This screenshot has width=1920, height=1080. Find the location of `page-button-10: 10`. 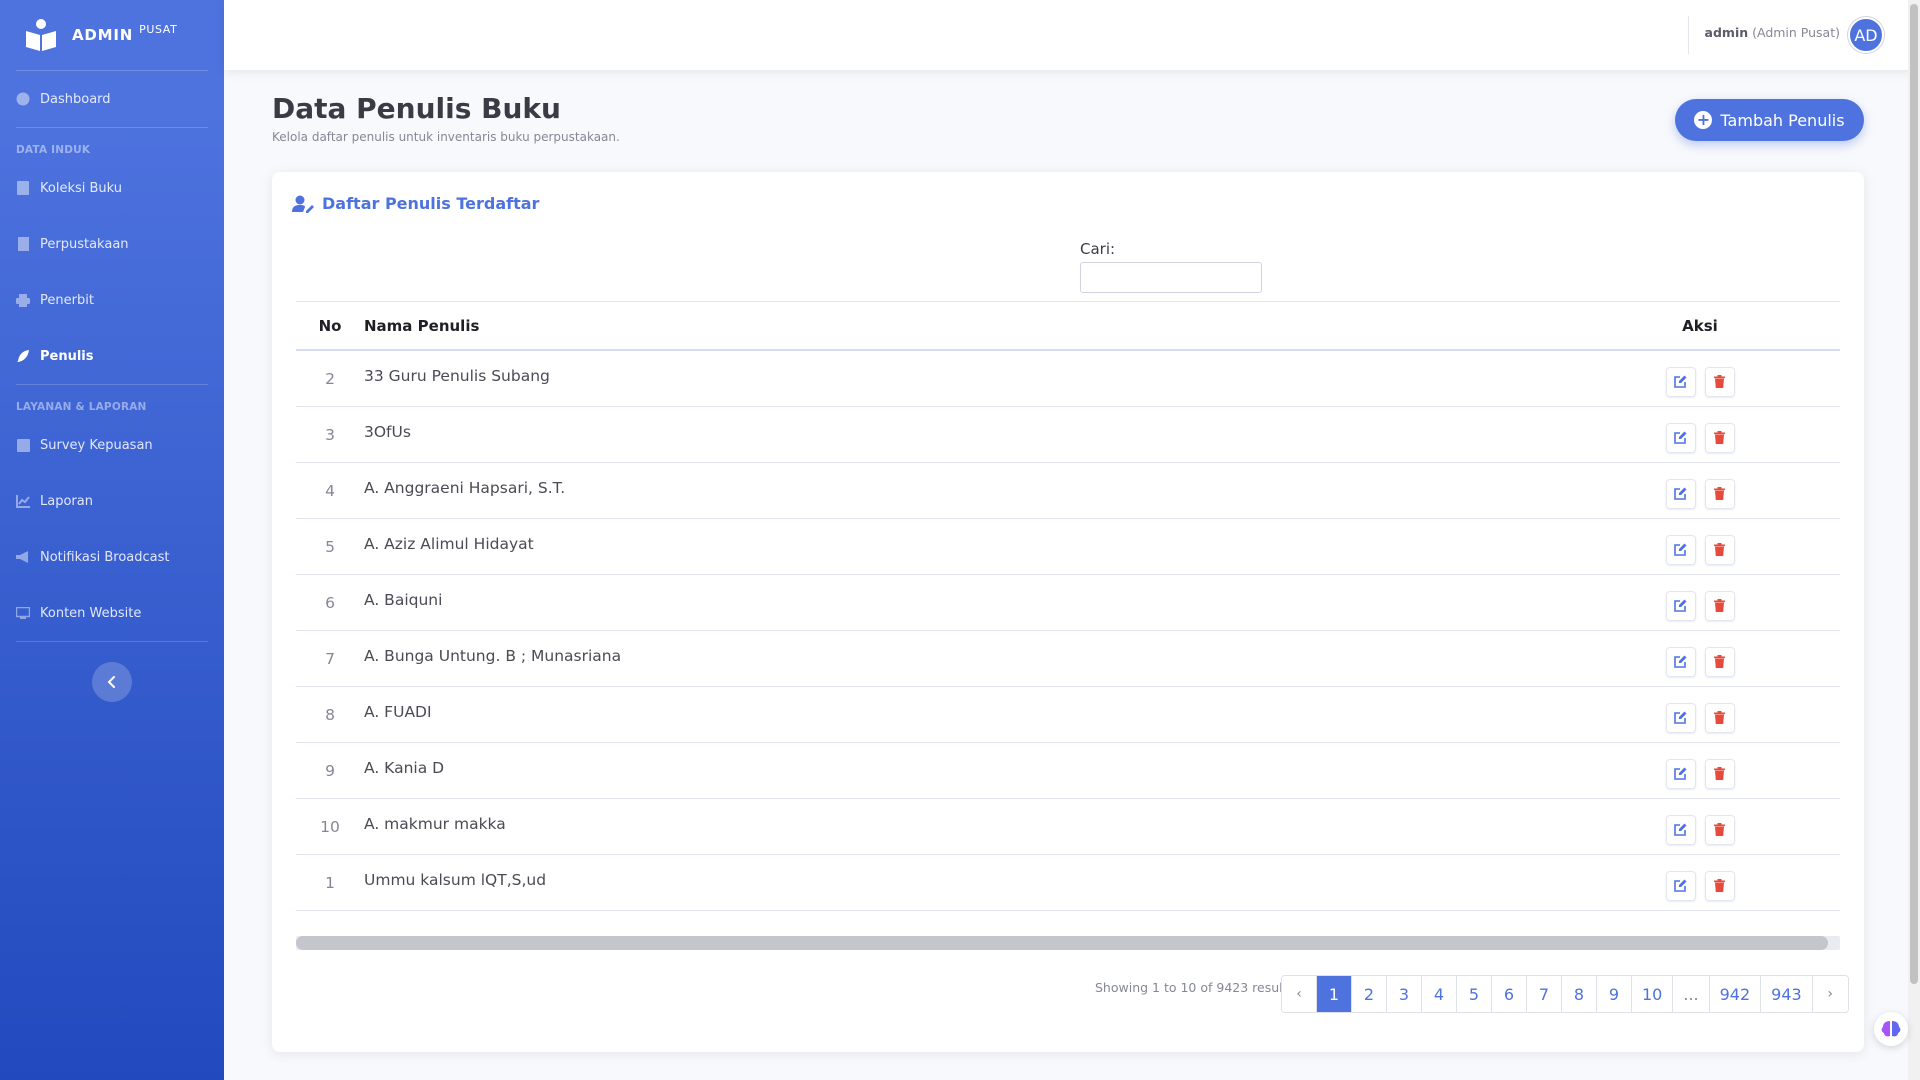

page-button-10: 10 is located at coordinates (1653, 994).